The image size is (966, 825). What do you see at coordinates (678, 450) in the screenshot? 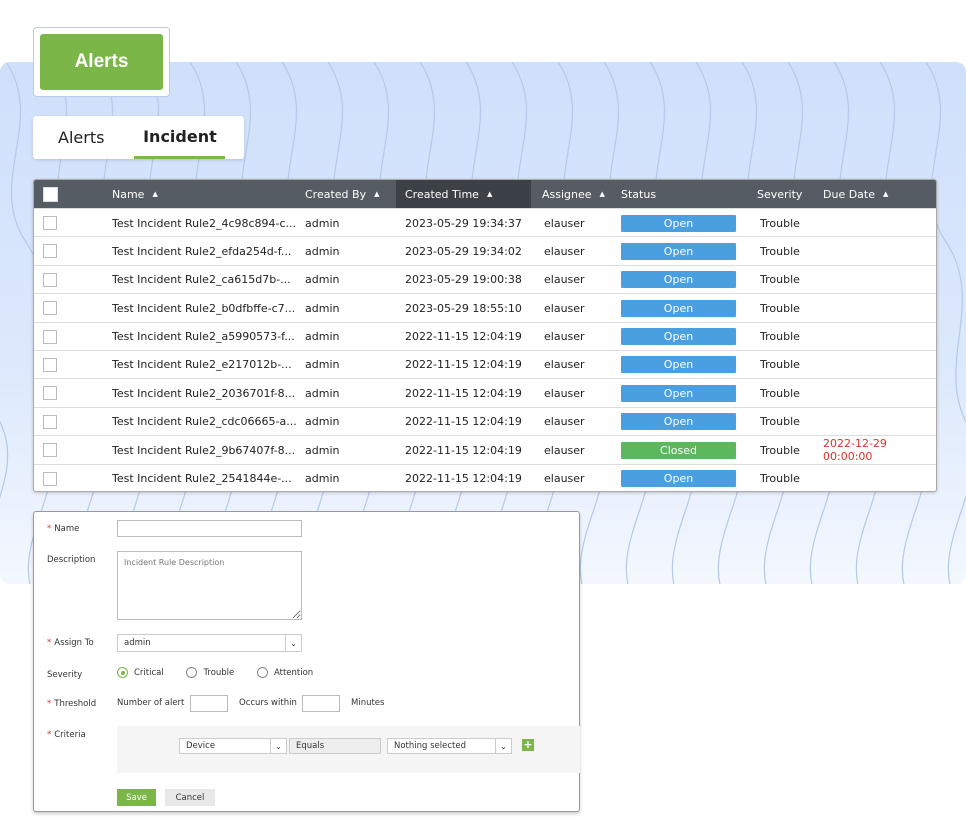
I see `status-badge: Closed` at bounding box center [678, 450].